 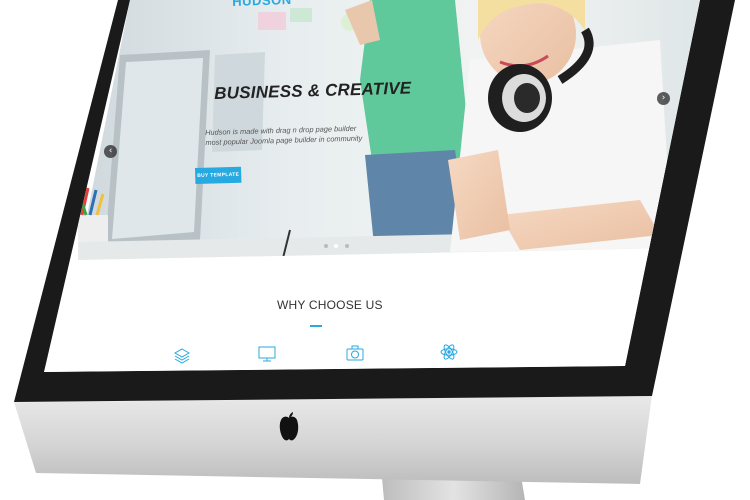 I want to click on slider-dot-active, so click(x=336, y=246).